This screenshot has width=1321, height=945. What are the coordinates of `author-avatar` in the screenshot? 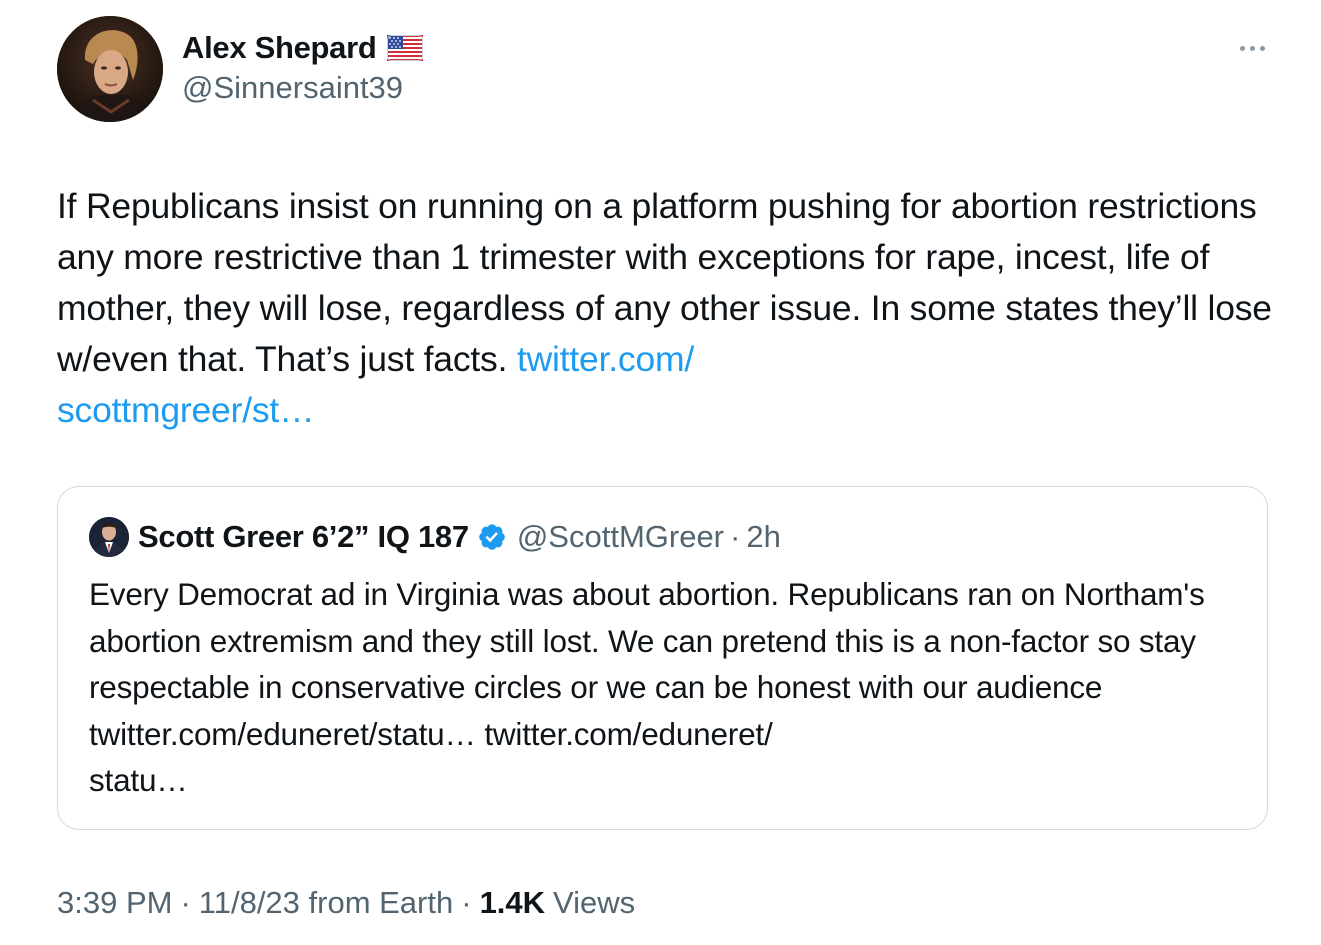 It's located at (110, 69).